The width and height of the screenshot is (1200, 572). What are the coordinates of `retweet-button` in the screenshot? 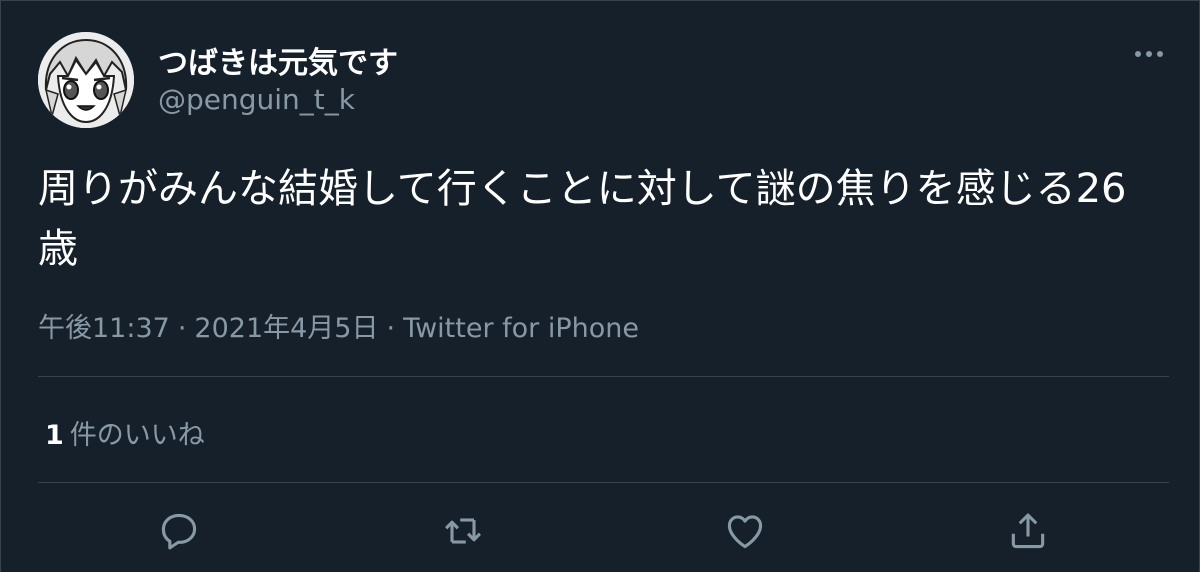 It's located at (463, 531).